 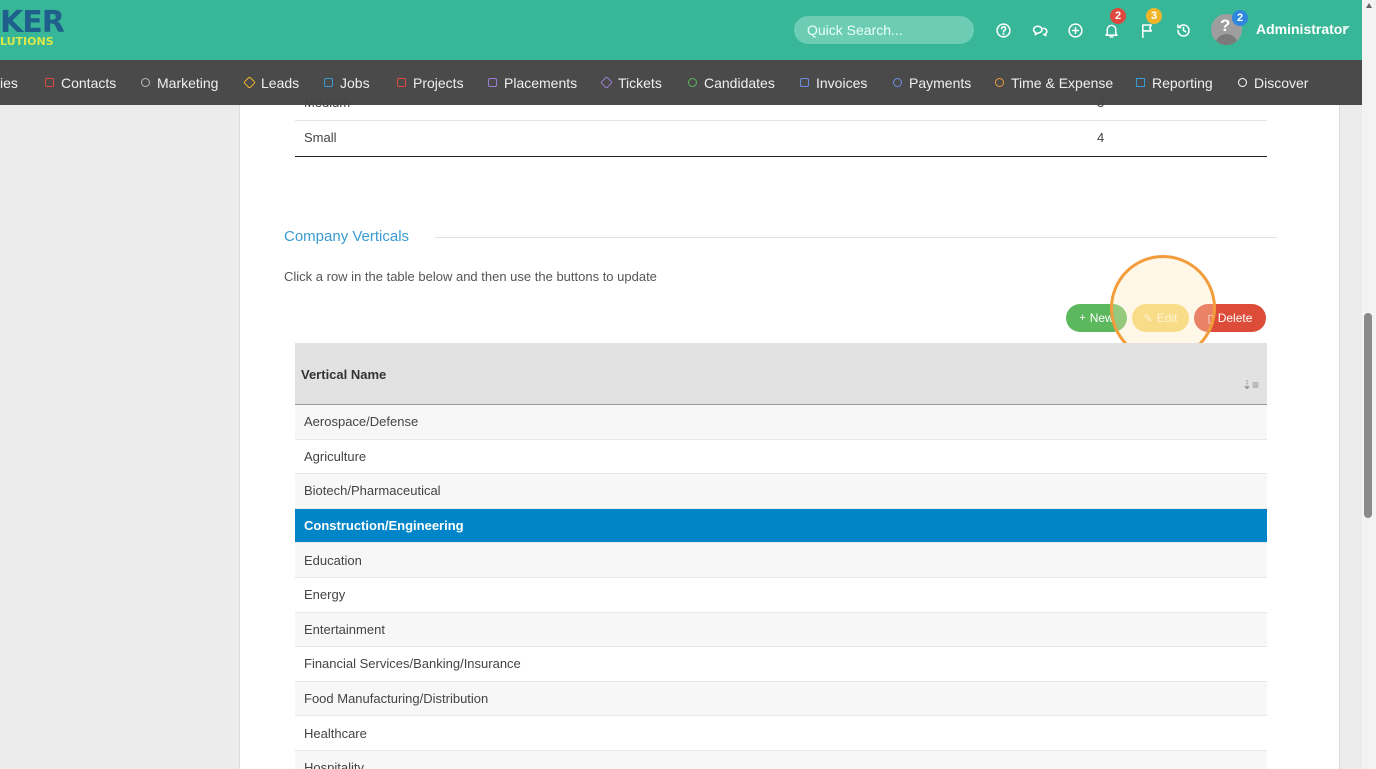 I want to click on nav-item-leads: Leads, so click(x=271, y=82).